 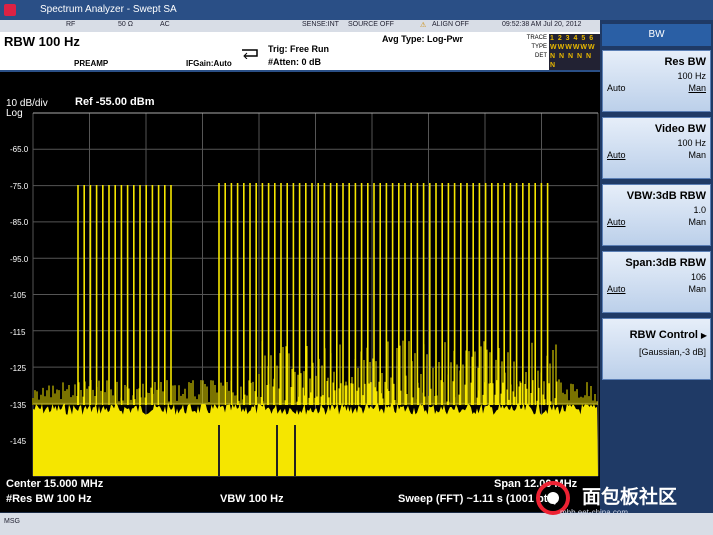 I want to click on msg-label: MSG, so click(x=12, y=521).